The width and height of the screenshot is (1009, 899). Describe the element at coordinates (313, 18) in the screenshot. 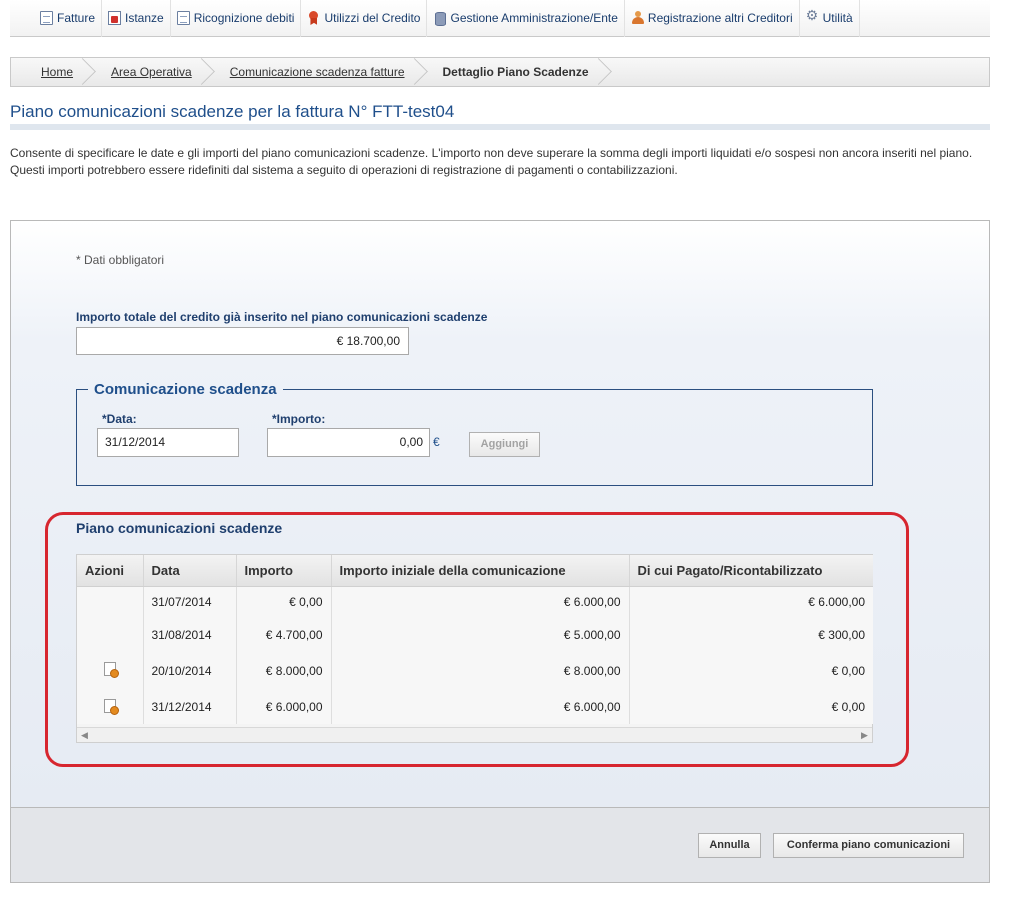

I see `ribbon-icon` at that location.